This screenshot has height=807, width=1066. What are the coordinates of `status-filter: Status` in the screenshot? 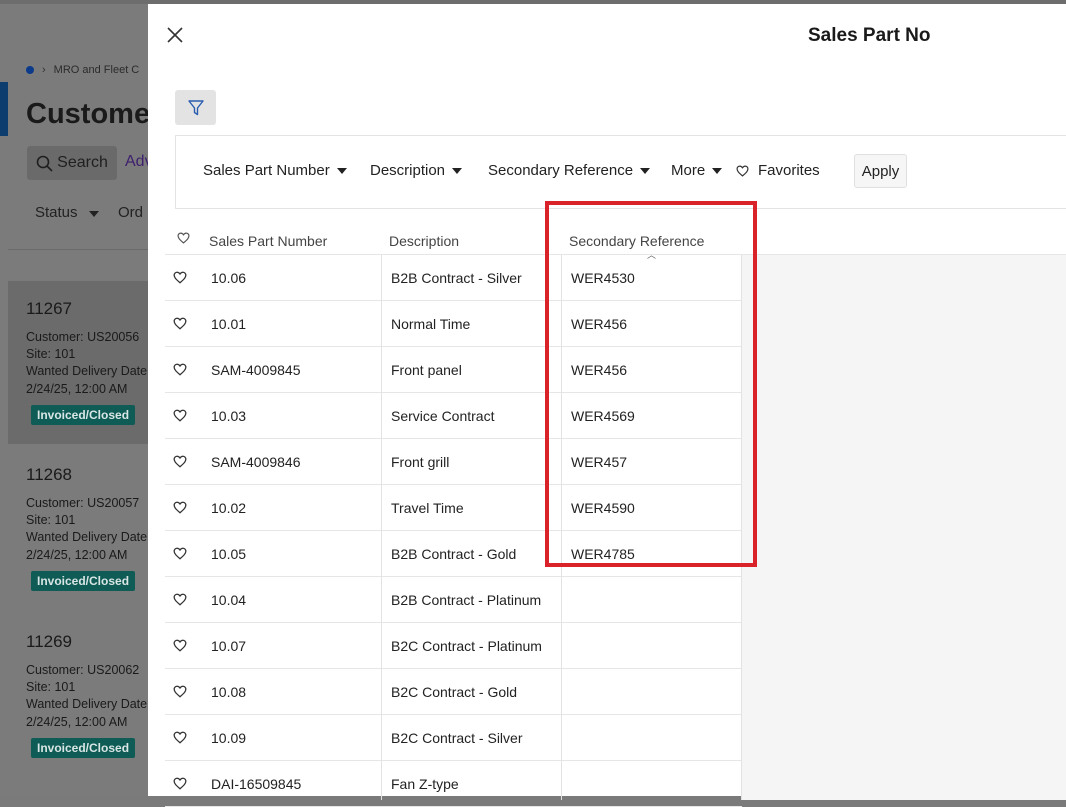 It's located at (67, 212).